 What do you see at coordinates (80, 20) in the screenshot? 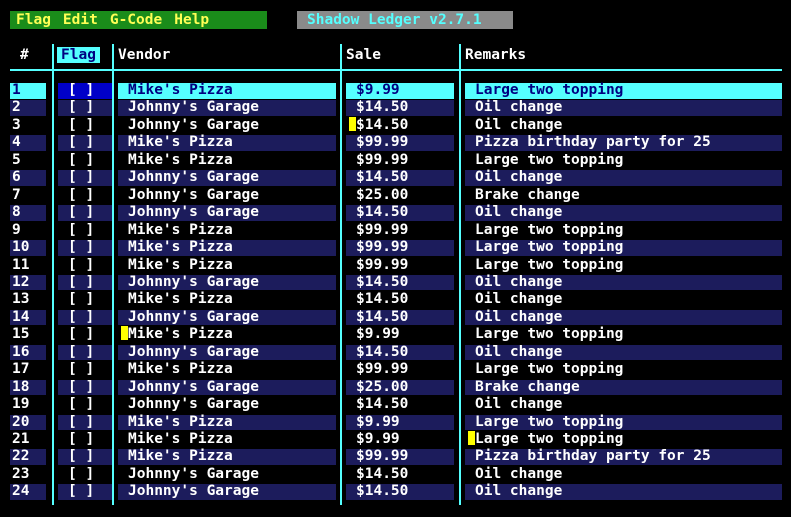
I see `menu-edit: Edit` at bounding box center [80, 20].